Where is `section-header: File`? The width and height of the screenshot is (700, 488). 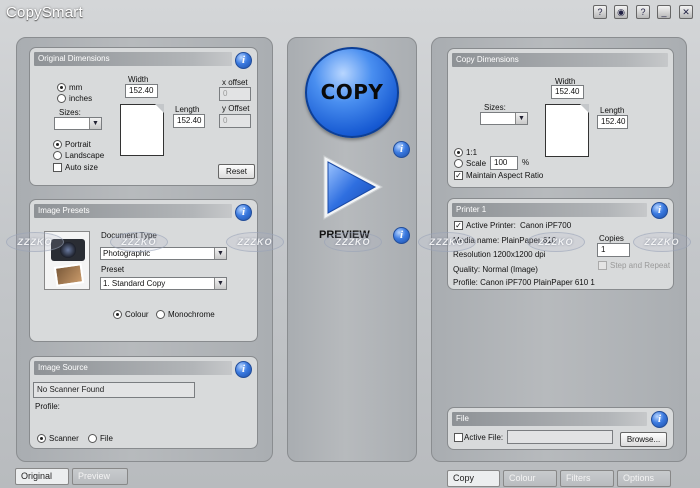 section-header: File is located at coordinates (549, 419).